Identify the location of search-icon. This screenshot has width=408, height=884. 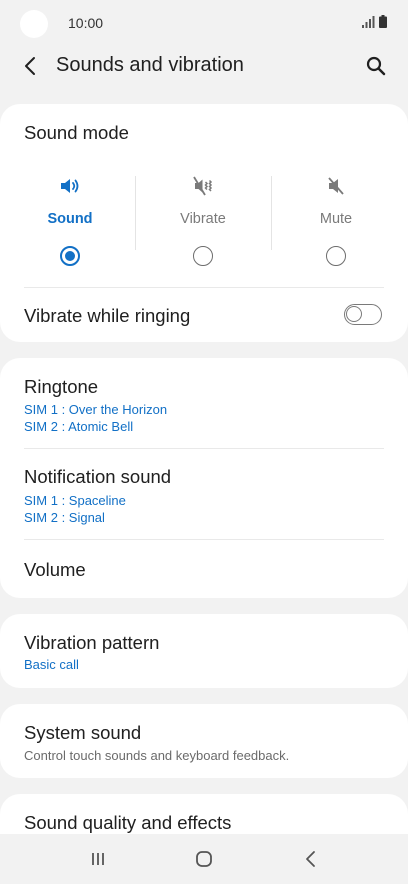
(376, 66).